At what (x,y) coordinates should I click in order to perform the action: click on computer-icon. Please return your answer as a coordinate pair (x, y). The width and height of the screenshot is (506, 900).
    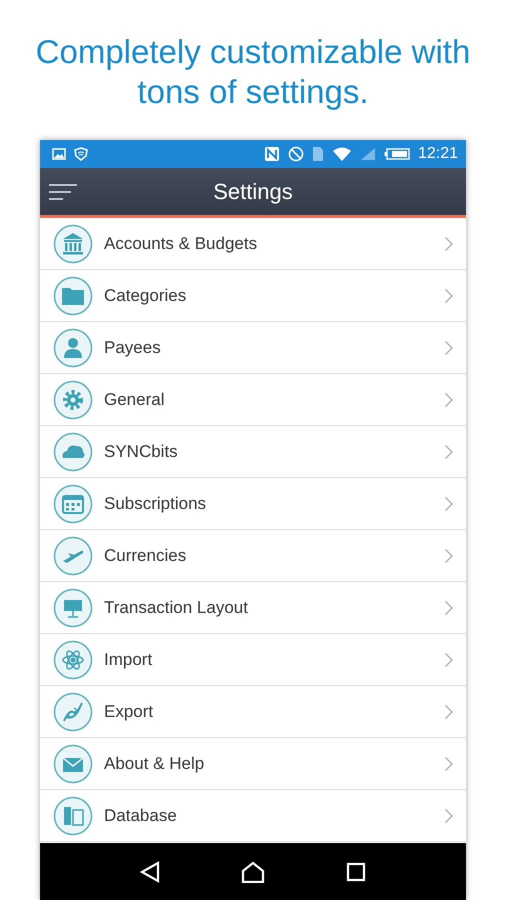
    Looking at the image, I should click on (73, 816).